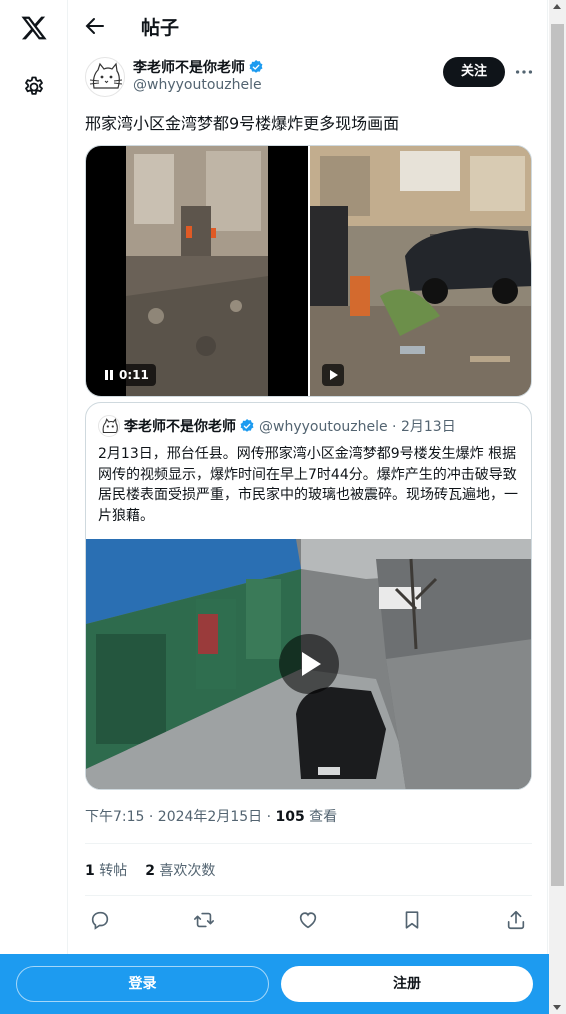 The height and width of the screenshot is (1014, 566). I want to click on arrow-left-icon, so click(95, 26).